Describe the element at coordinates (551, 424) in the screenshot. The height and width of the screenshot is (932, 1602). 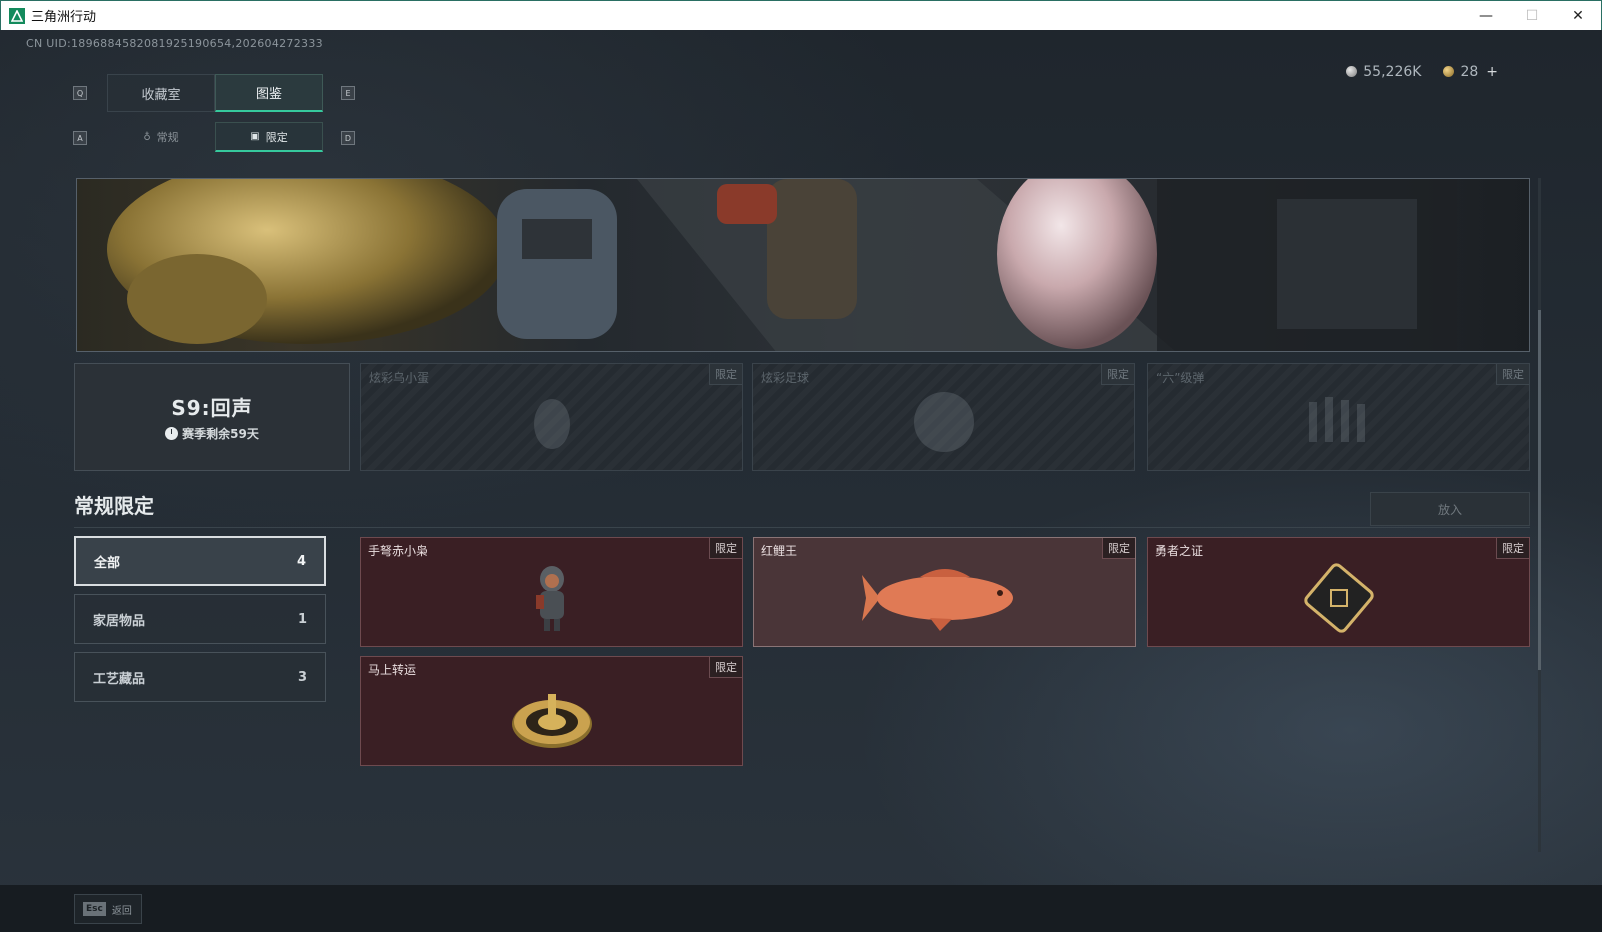
I see `egg-silhouette-icon` at that location.